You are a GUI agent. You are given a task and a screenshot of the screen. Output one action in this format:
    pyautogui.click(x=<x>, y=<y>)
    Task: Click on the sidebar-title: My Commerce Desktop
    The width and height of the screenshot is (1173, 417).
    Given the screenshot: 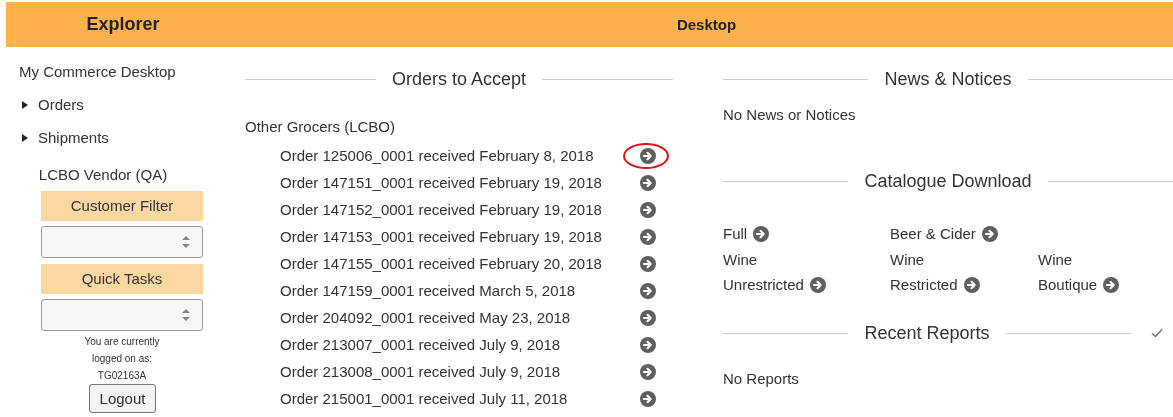 What is the action you would take?
    pyautogui.click(x=97, y=72)
    